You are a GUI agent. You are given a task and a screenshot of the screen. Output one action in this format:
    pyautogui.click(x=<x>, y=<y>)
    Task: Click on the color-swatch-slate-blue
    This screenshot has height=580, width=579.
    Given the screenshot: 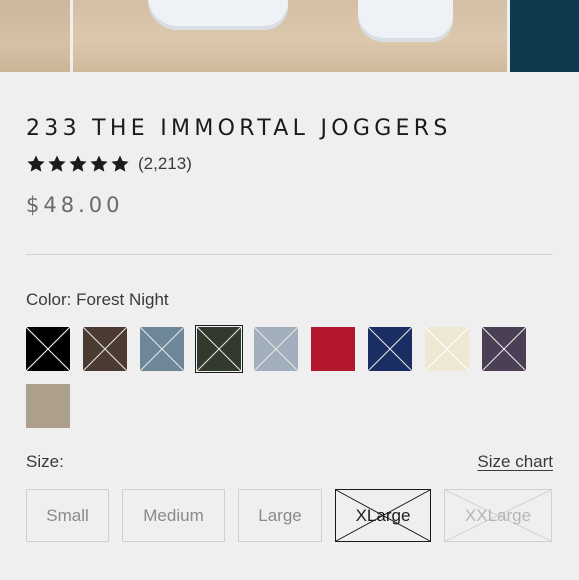 What is the action you would take?
    pyautogui.click(x=162, y=349)
    